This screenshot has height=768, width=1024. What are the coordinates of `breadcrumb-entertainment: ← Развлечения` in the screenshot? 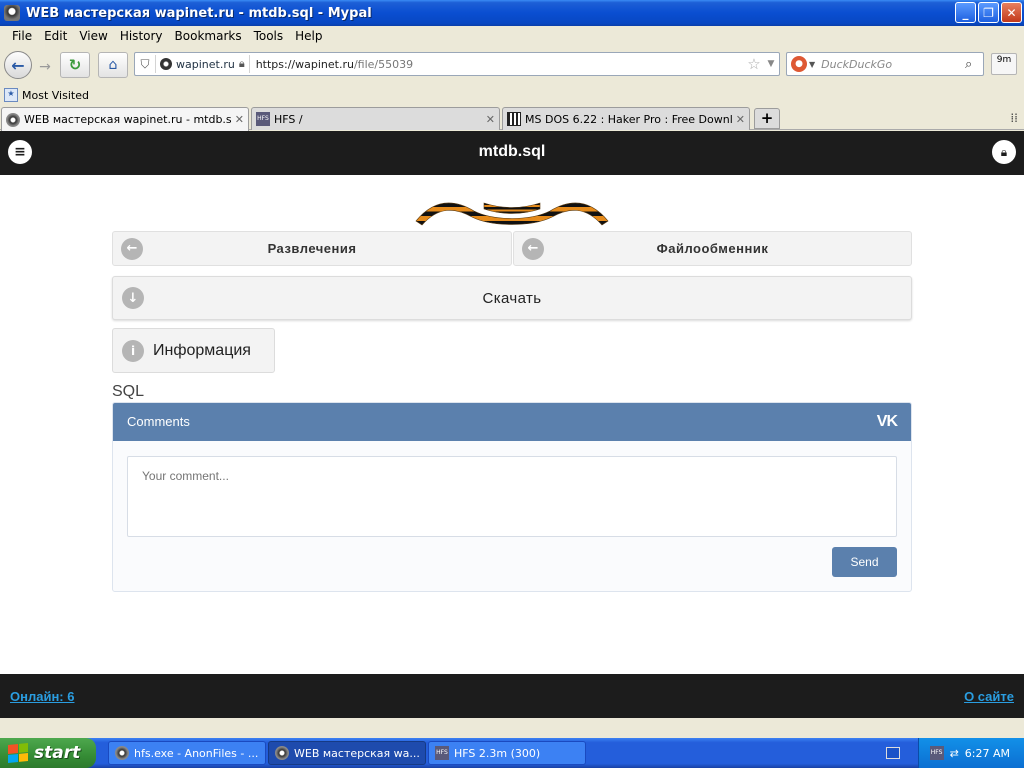 It's located at (312, 248).